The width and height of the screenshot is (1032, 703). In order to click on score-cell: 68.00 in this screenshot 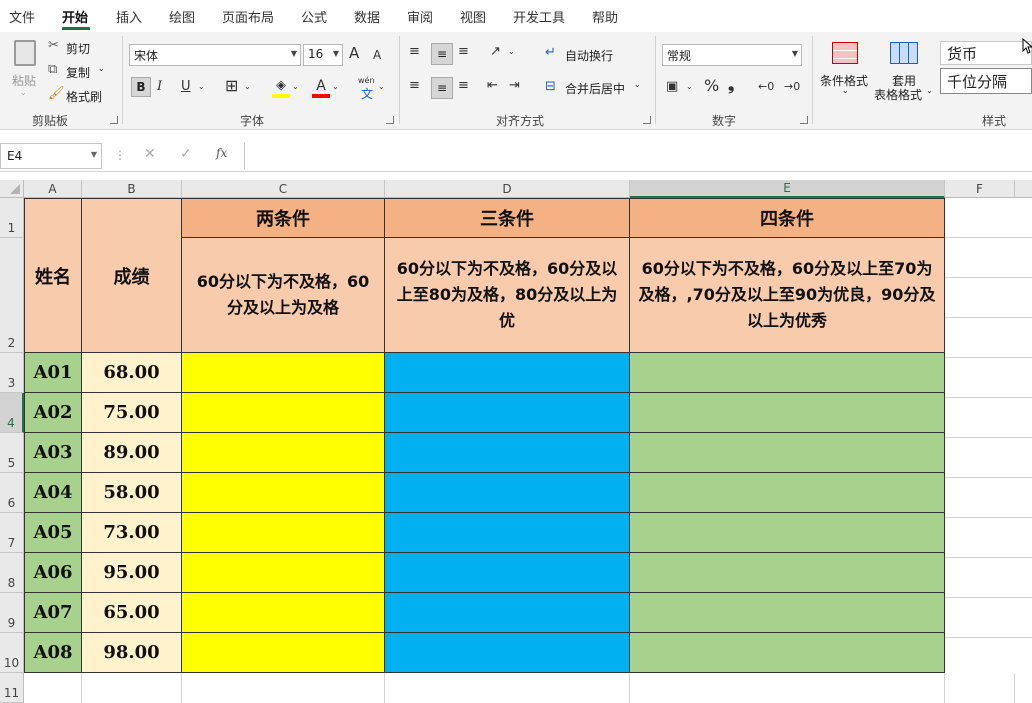, I will do `click(131, 372)`.